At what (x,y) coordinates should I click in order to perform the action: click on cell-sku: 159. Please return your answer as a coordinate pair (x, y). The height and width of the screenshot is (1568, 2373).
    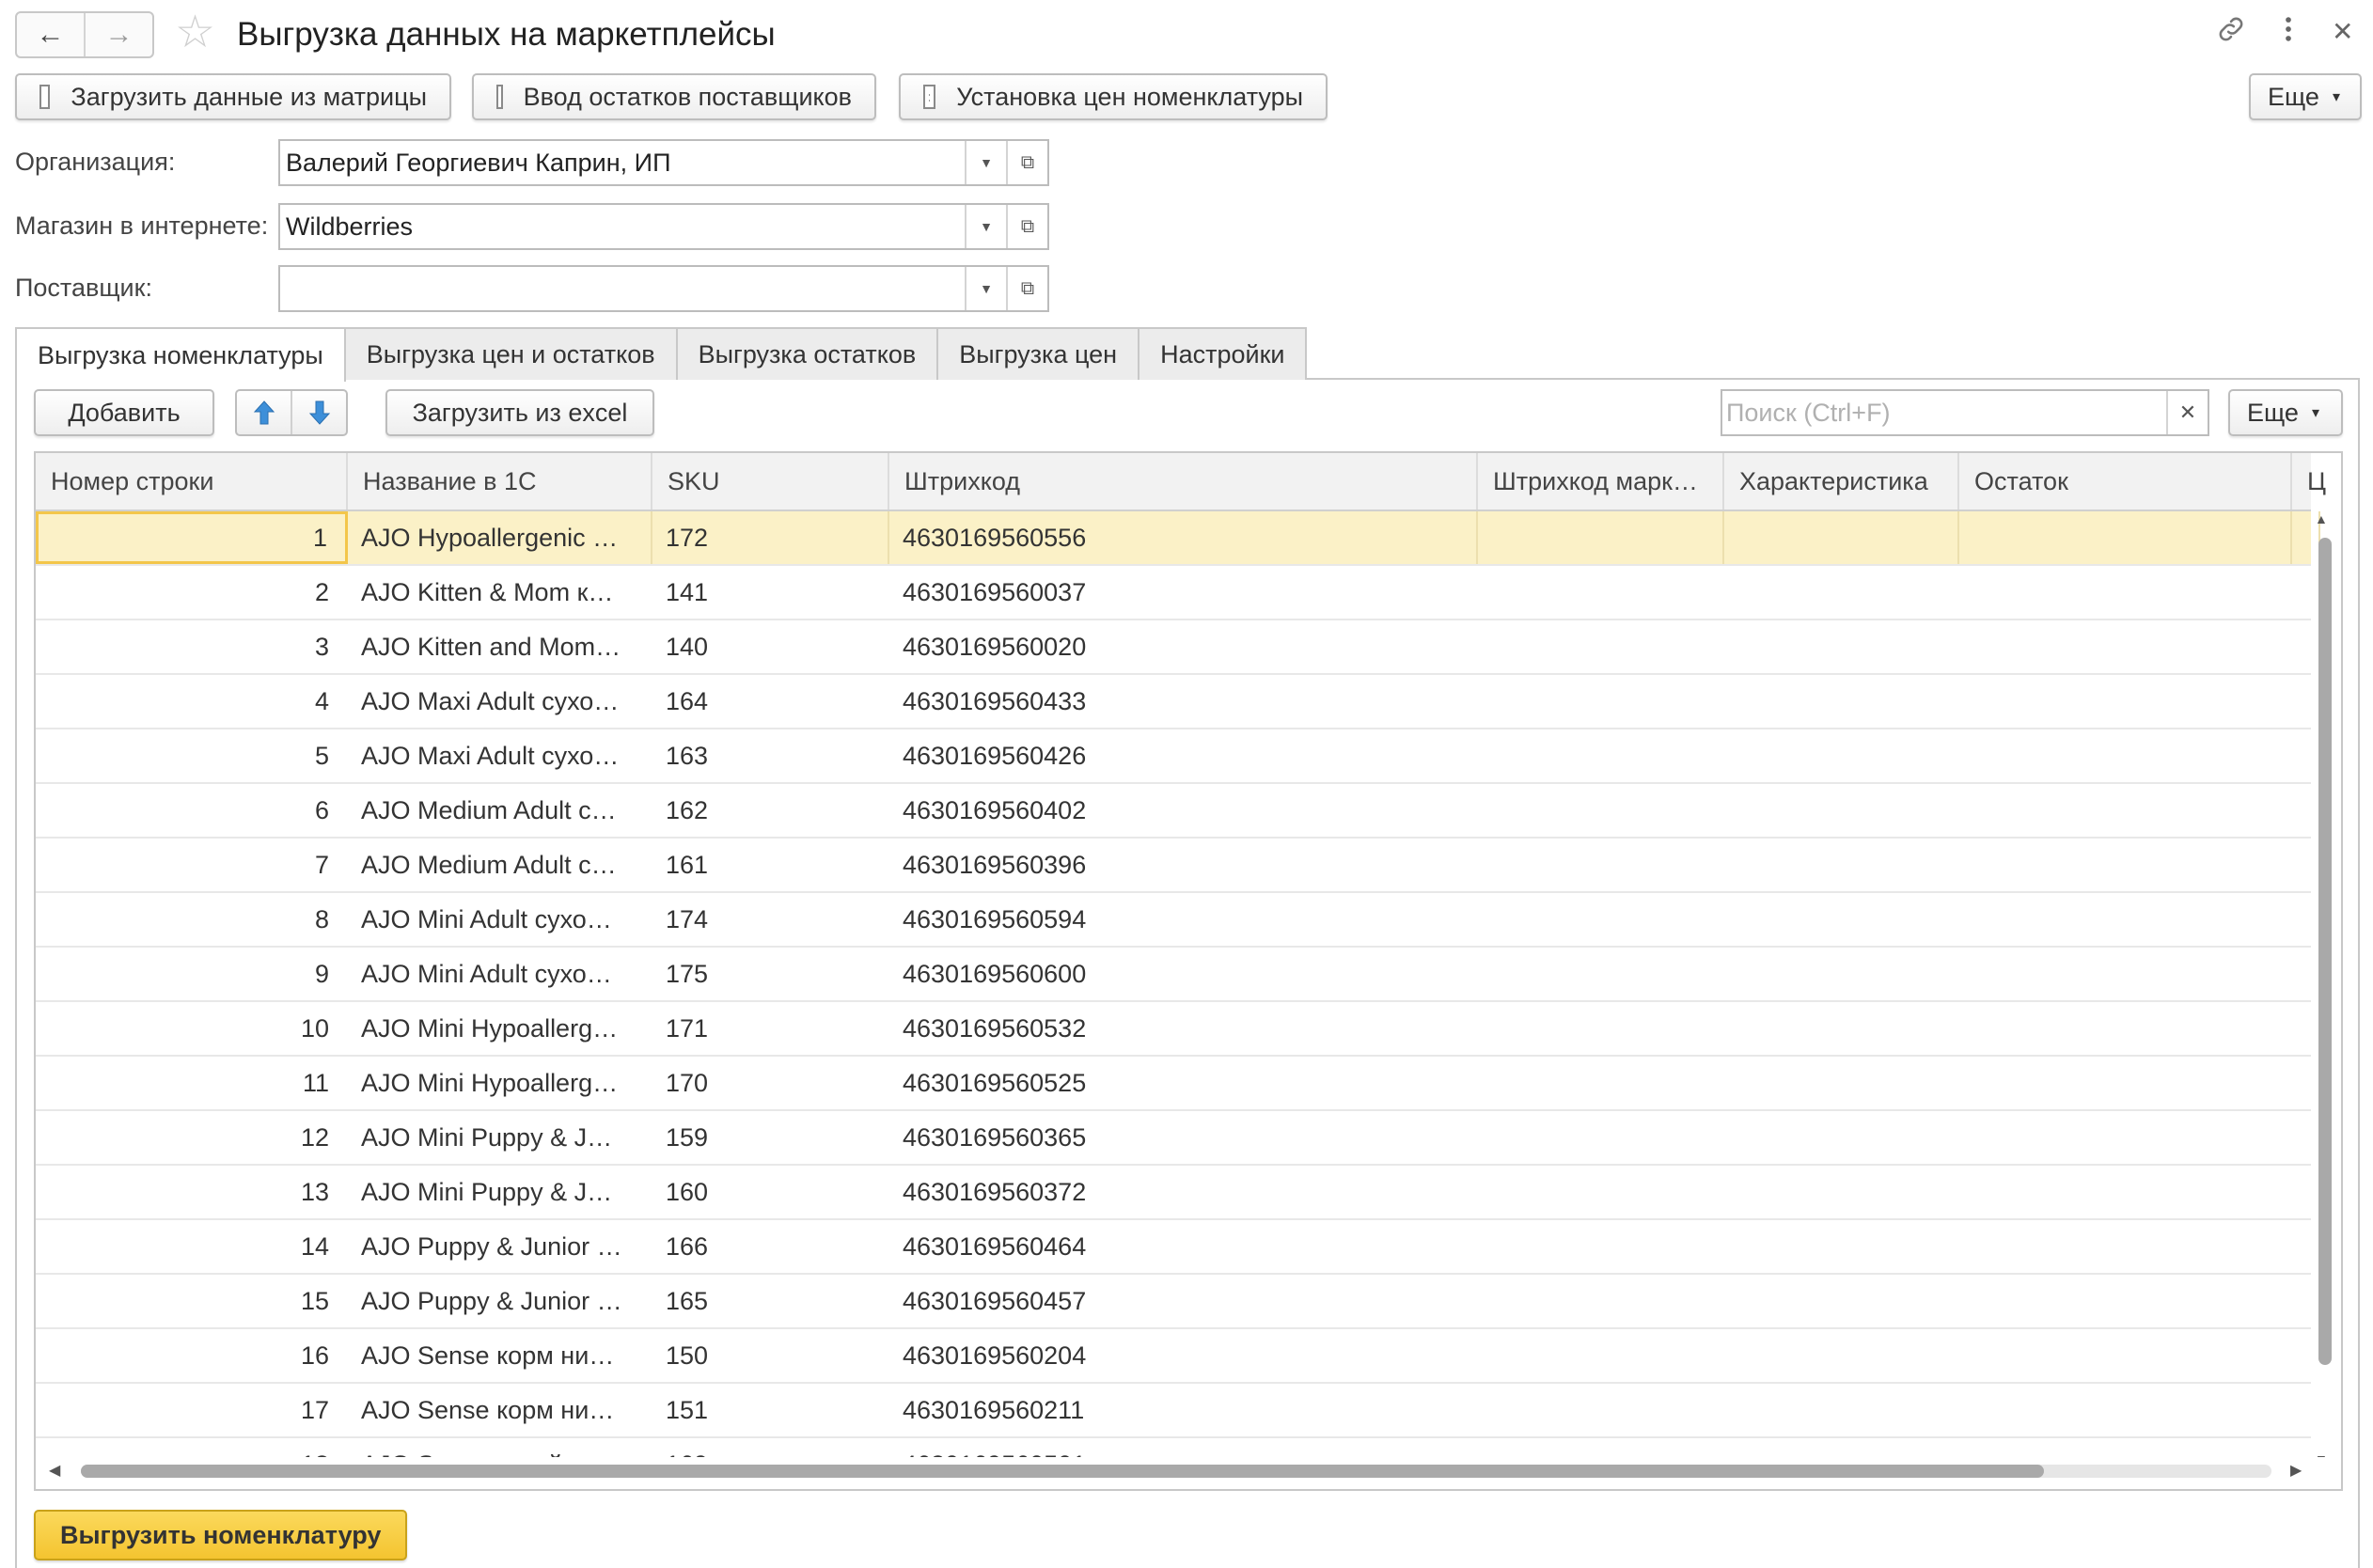
    Looking at the image, I should click on (771, 1137).